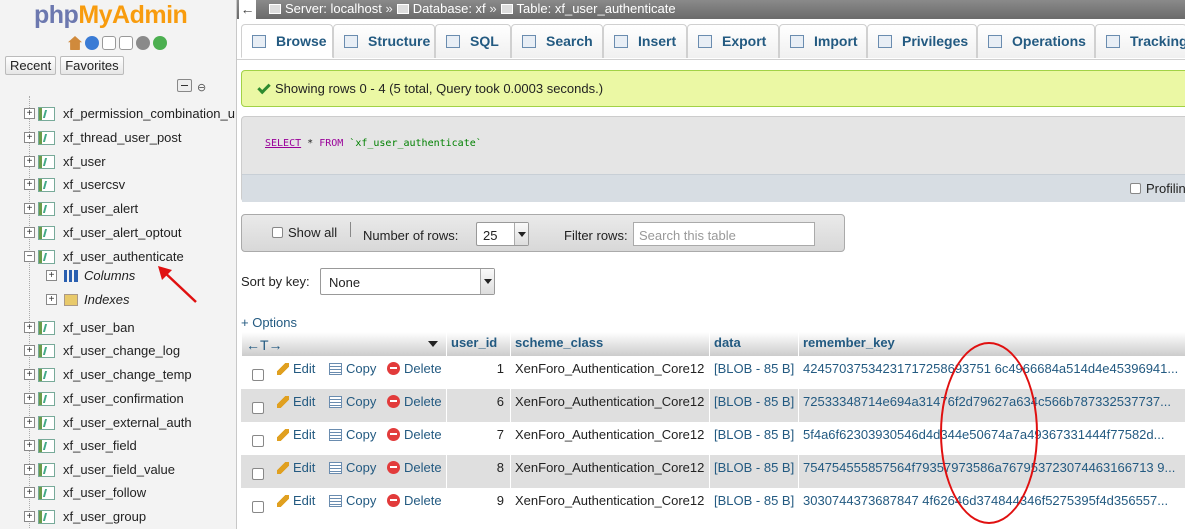 This screenshot has width=1185, height=529. Describe the element at coordinates (733, 41) in the screenshot. I see `tab-export: Export` at that location.